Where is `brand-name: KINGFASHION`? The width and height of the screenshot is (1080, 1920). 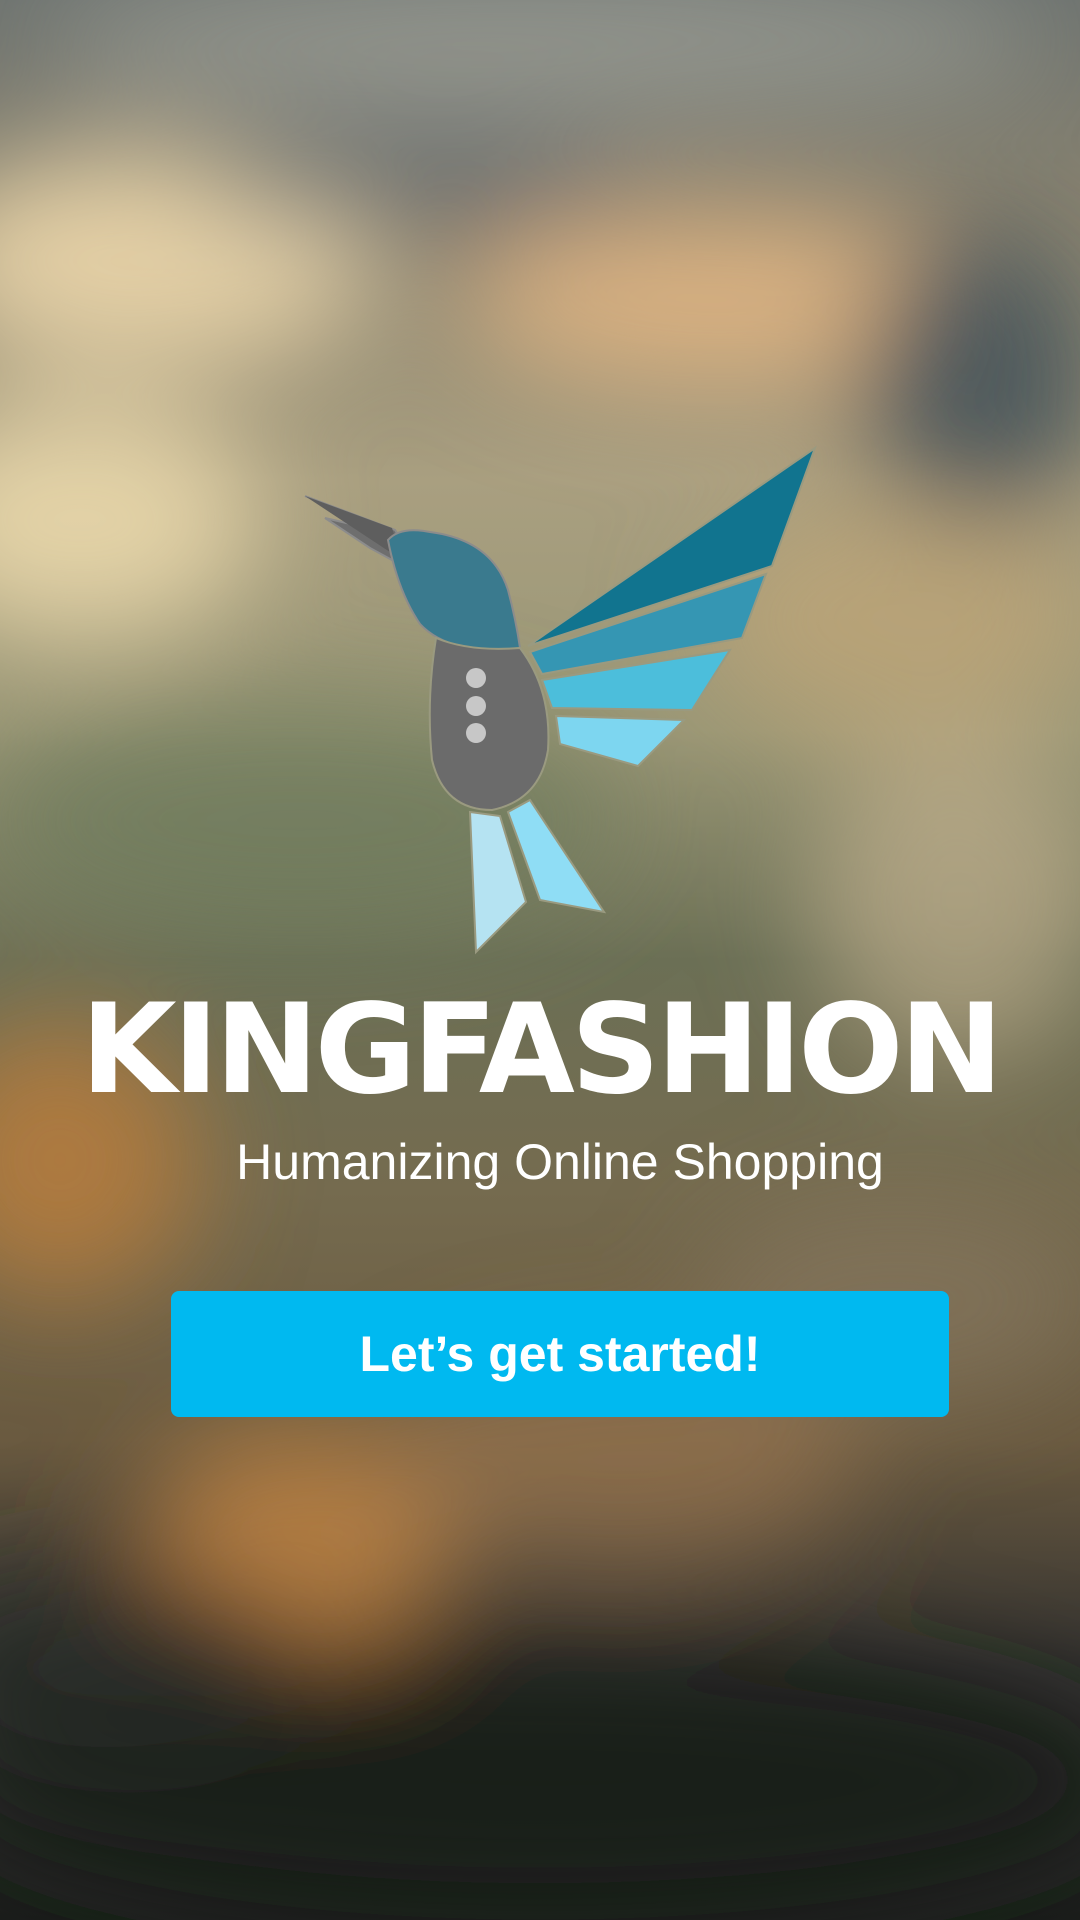 brand-name: KINGFASHION is located at coordinates (542, 1050).